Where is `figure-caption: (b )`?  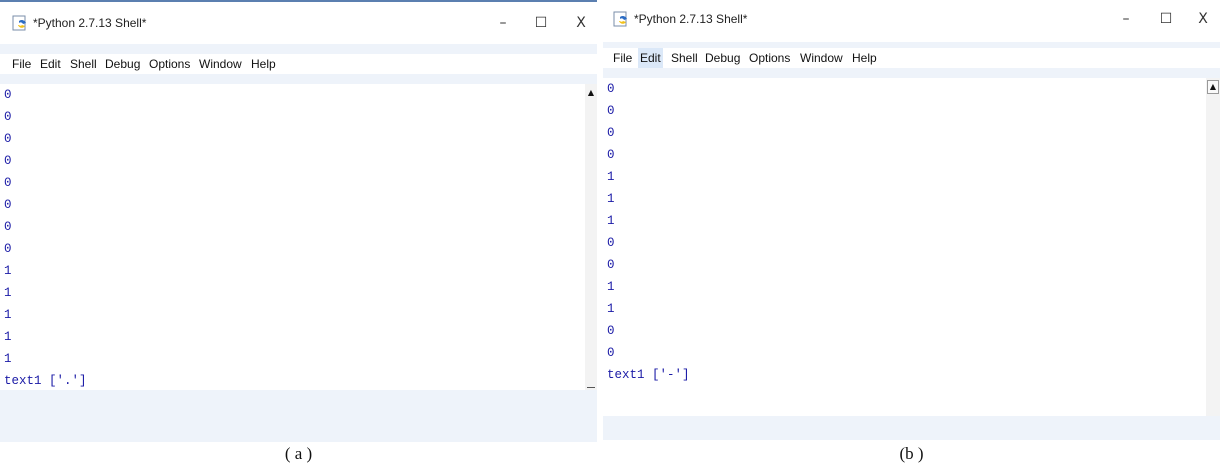
figure-caption: (b ) is located at coordinates (911, 453).